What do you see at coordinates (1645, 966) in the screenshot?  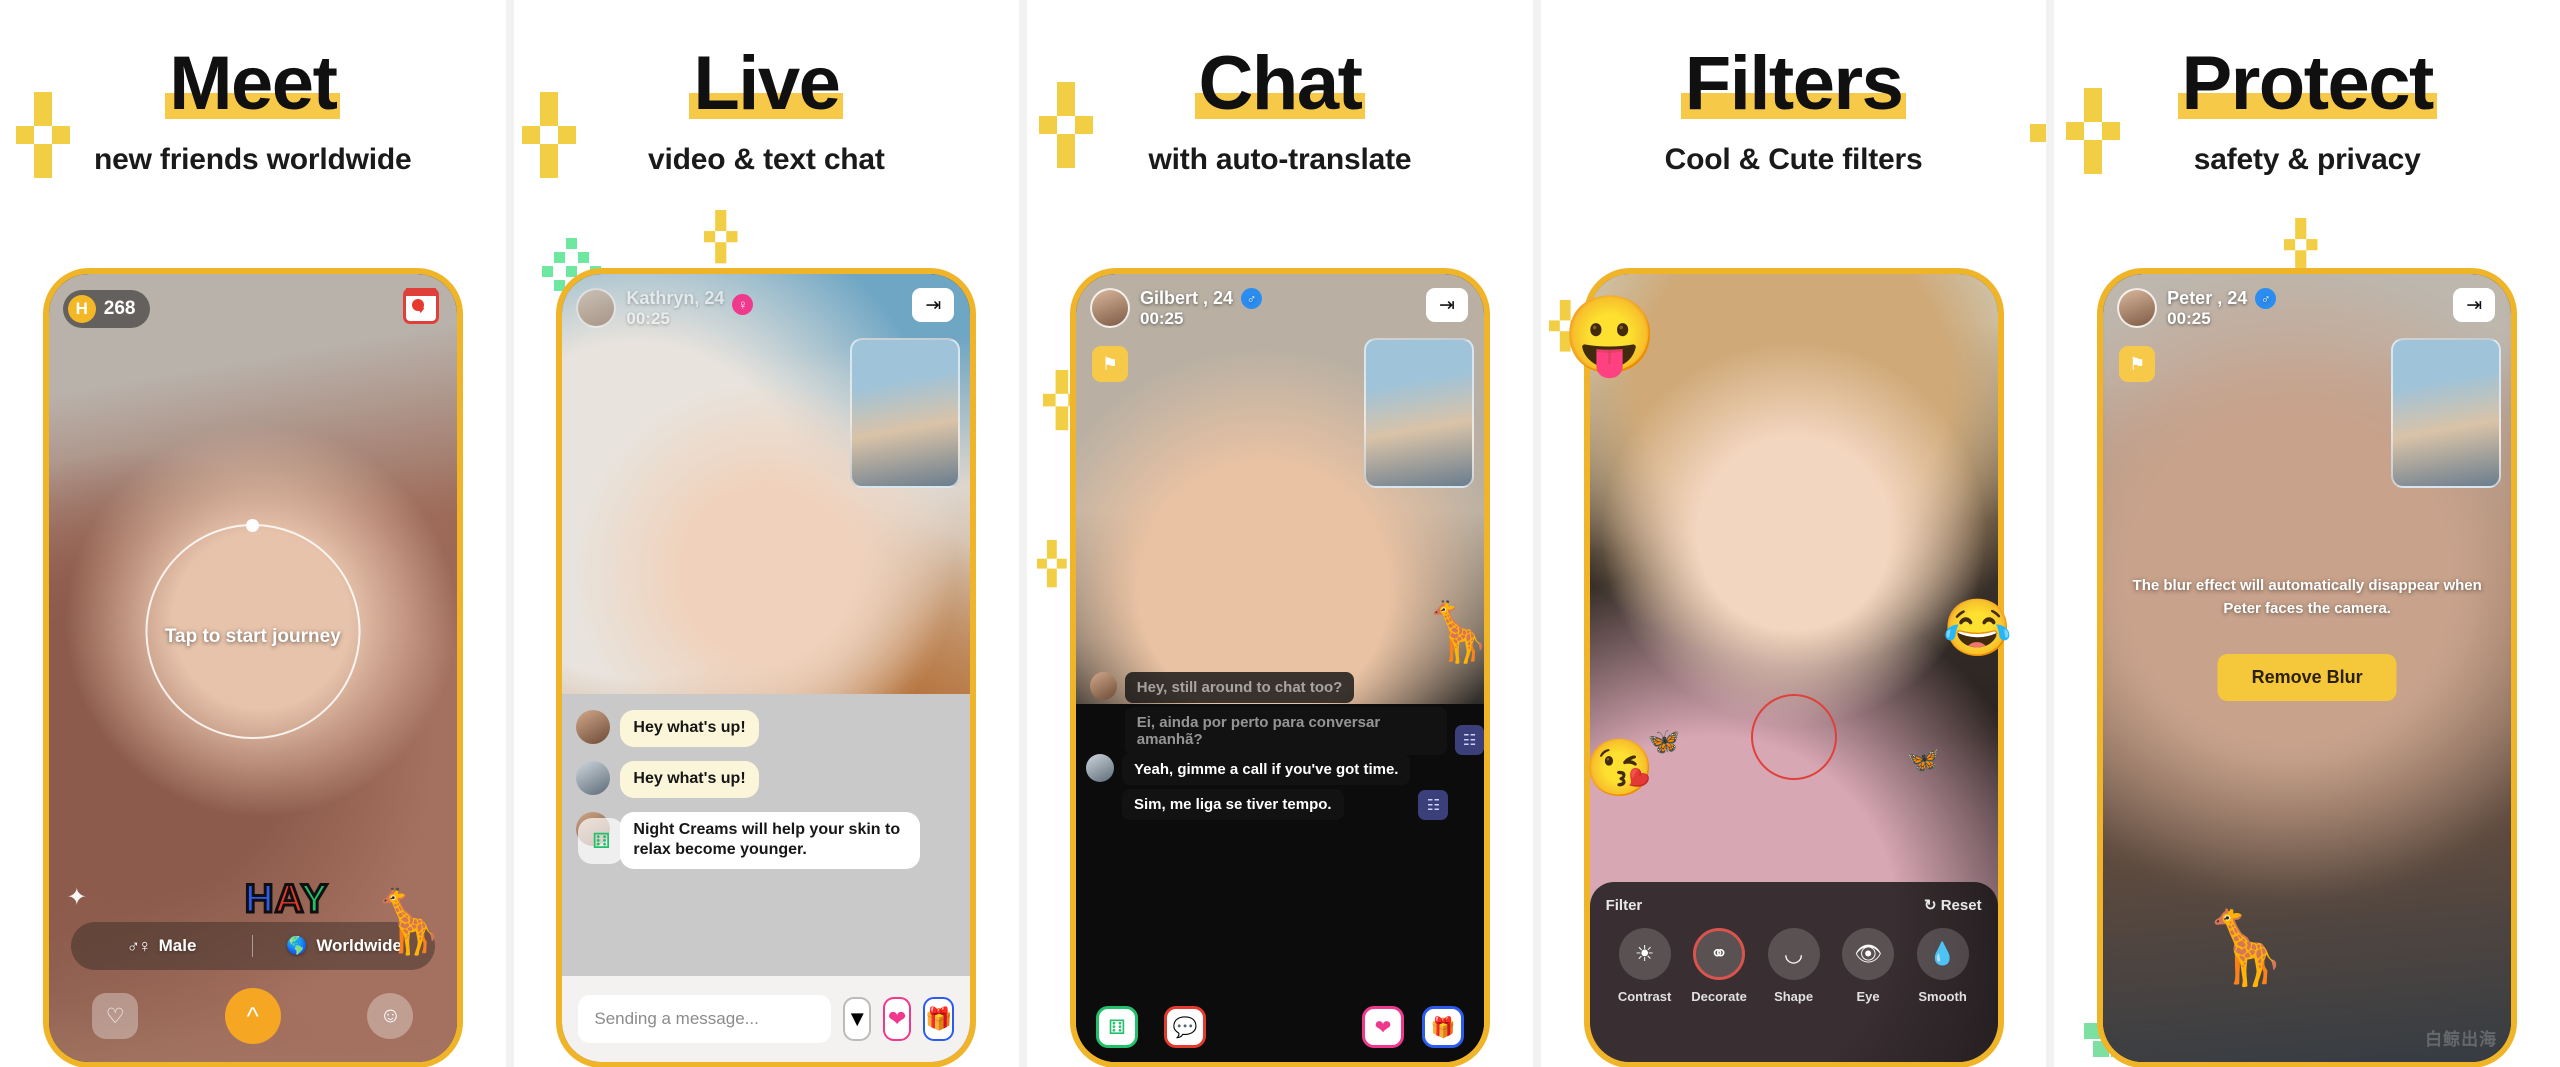 I see `filter-option-contrast: ☀ Contrast` at bounding box center [1645, 966].